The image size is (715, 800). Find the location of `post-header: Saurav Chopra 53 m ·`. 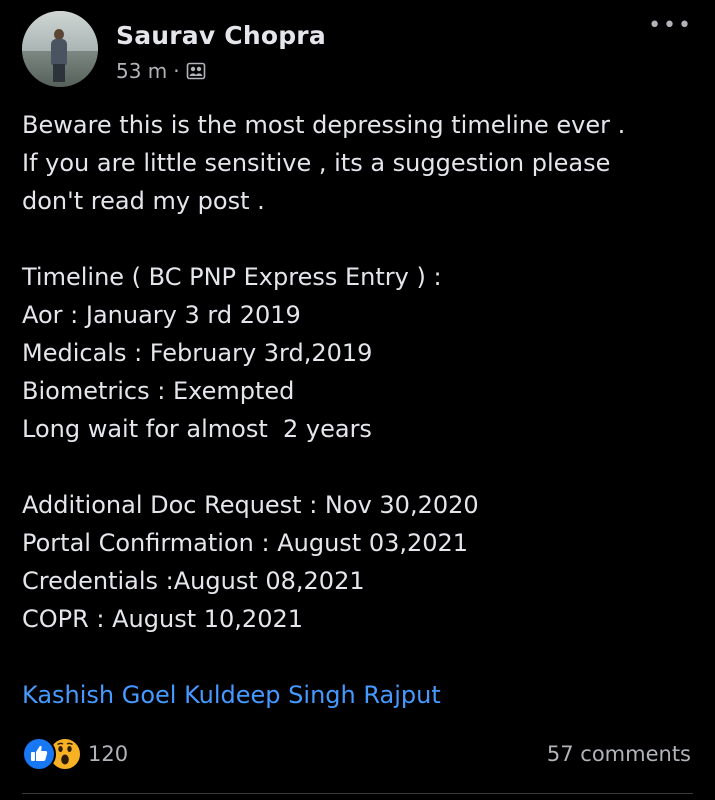

post-header: Saurav Chopra 53 m · is located at coordinates (174, 49).